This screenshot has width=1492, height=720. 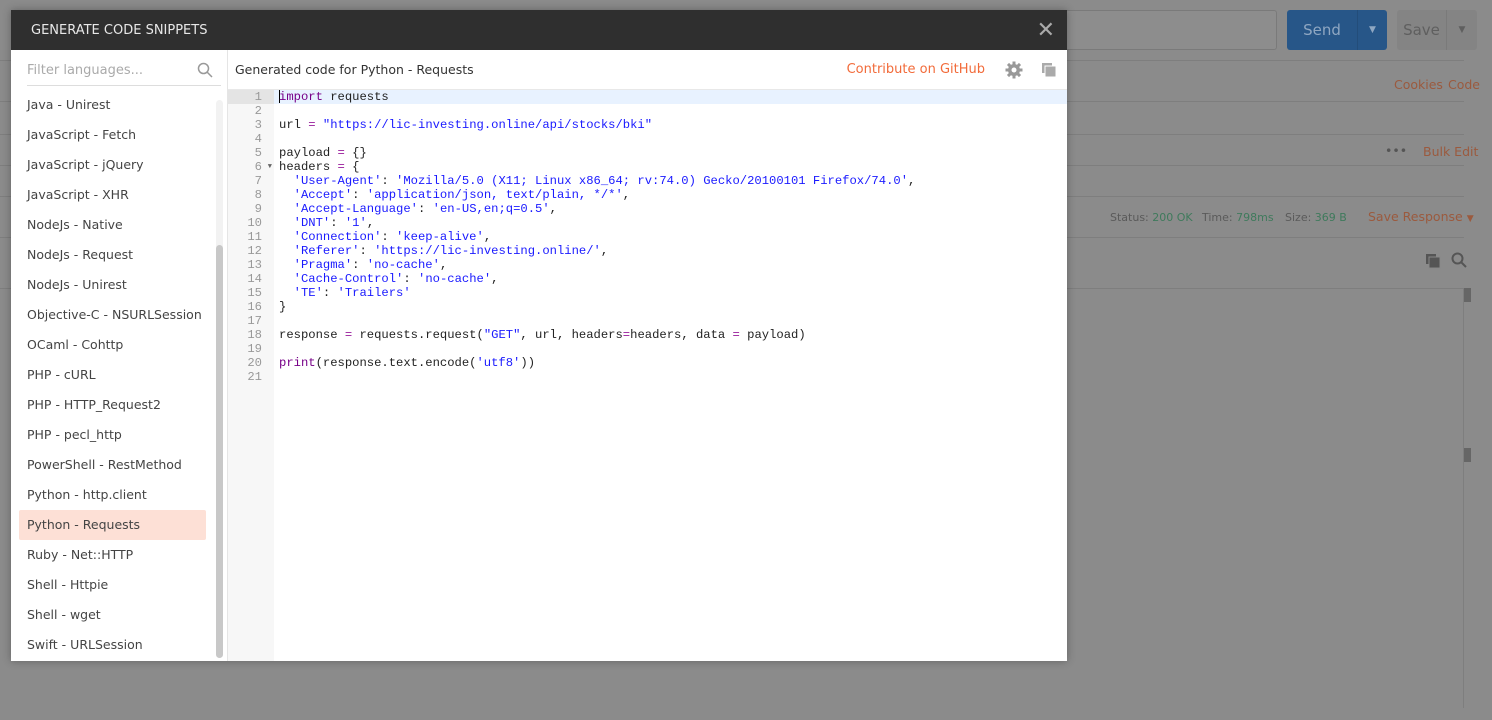 I want to click on code-link: Code, so click(x=1464, y=84).